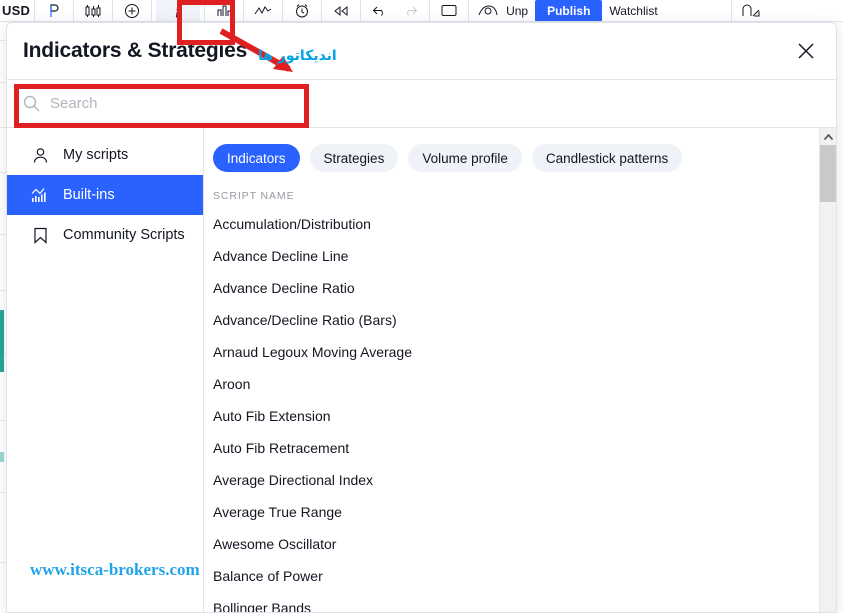 Image resolution: width=843 pixels, height=613 pixels. What do you see at coordinates (465, 158) in the screenshot?
I see `chip-volume-profile: Volume profile` at bounding box center [465, 158].